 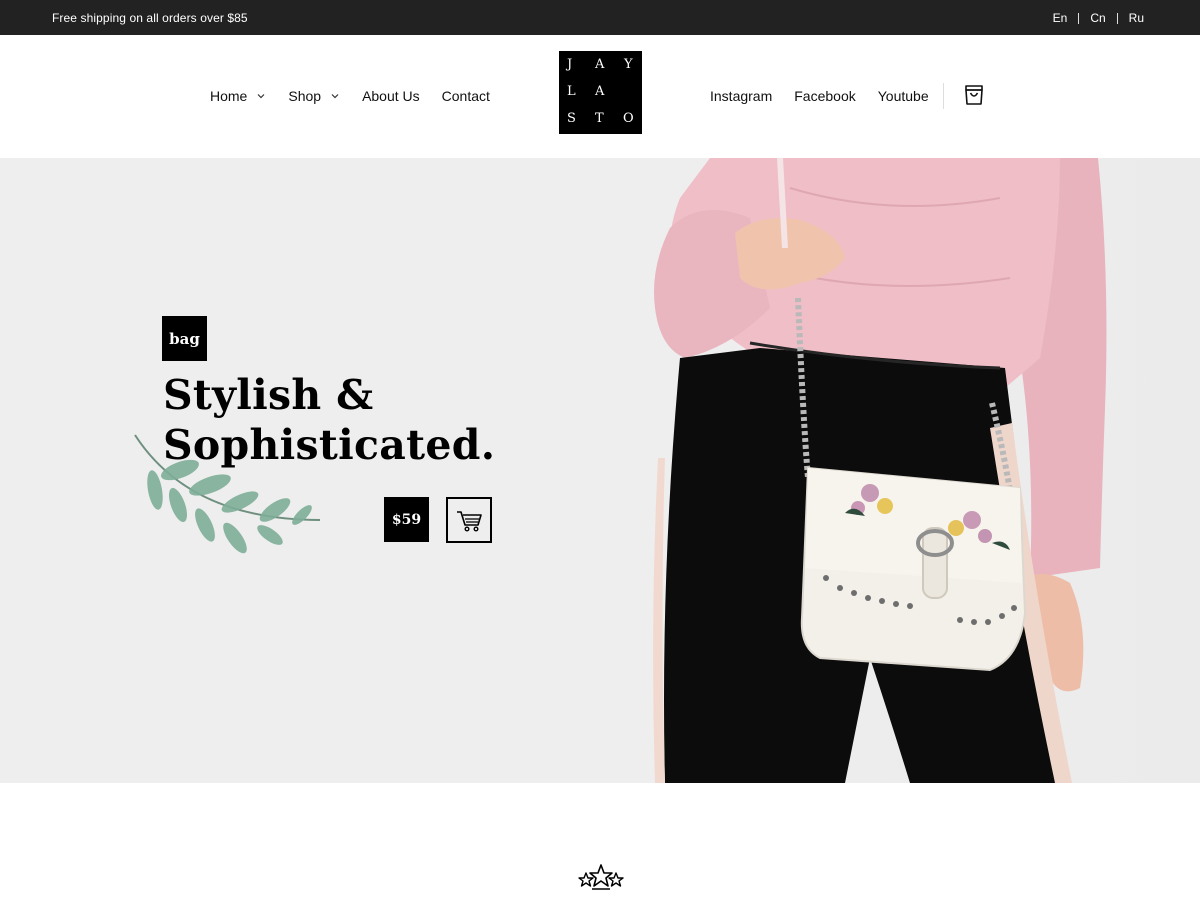 What do you see at coordinates (361, 96) in the screenshot?
I see `main-nav: Home Shop About Us Contact` at bounding box center [361, 96].